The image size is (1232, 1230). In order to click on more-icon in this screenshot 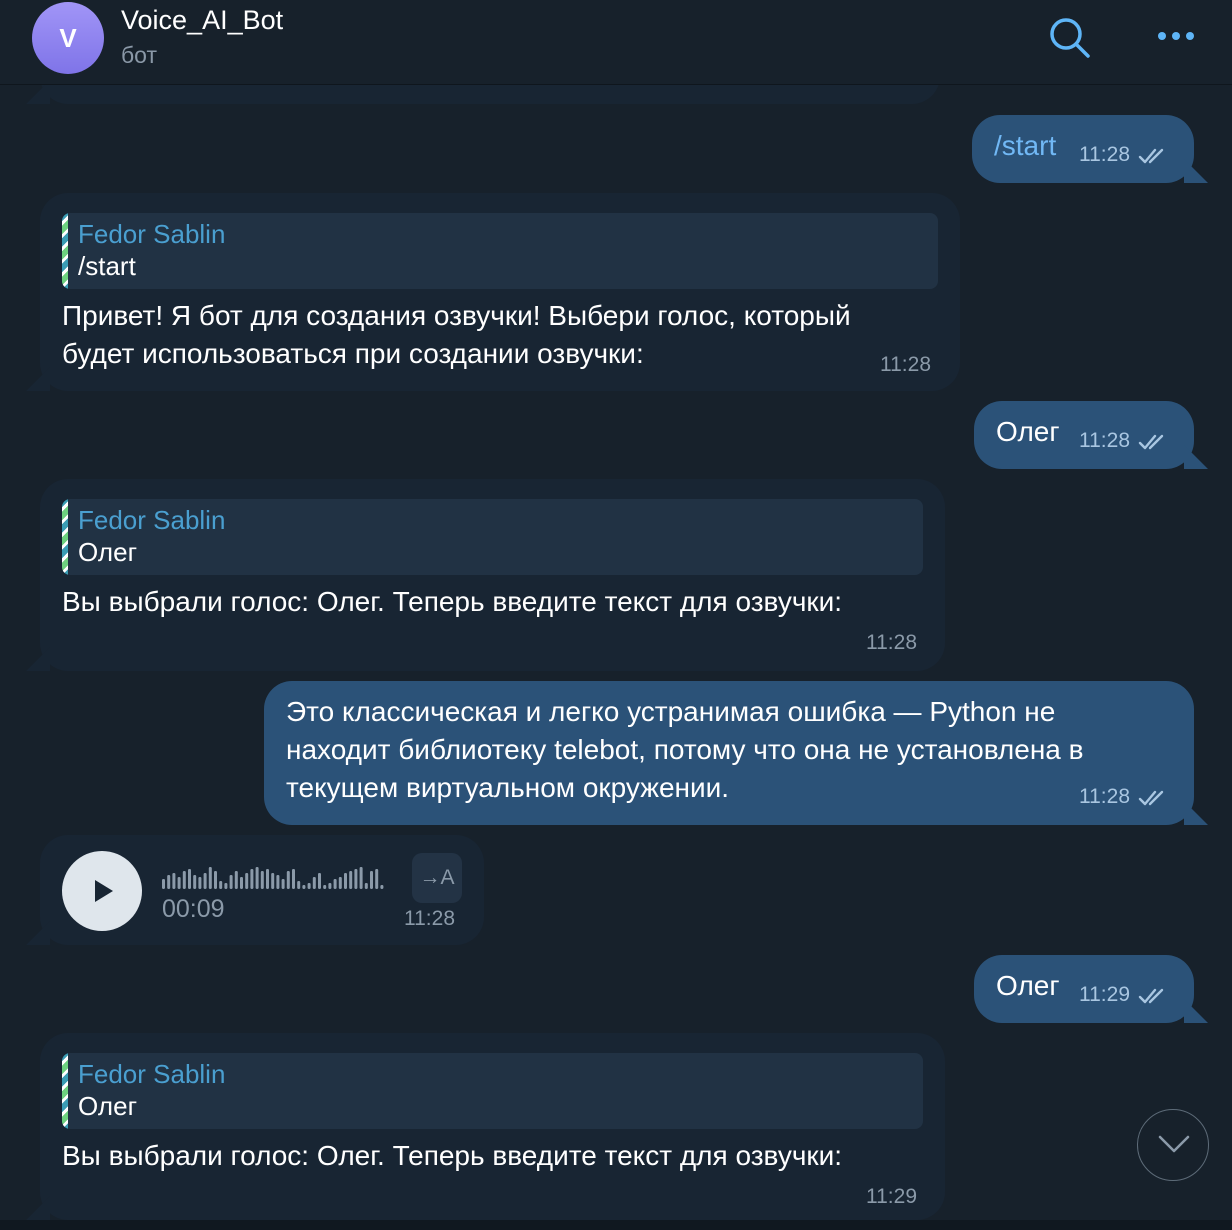, I will do `click(1176, 36)`.